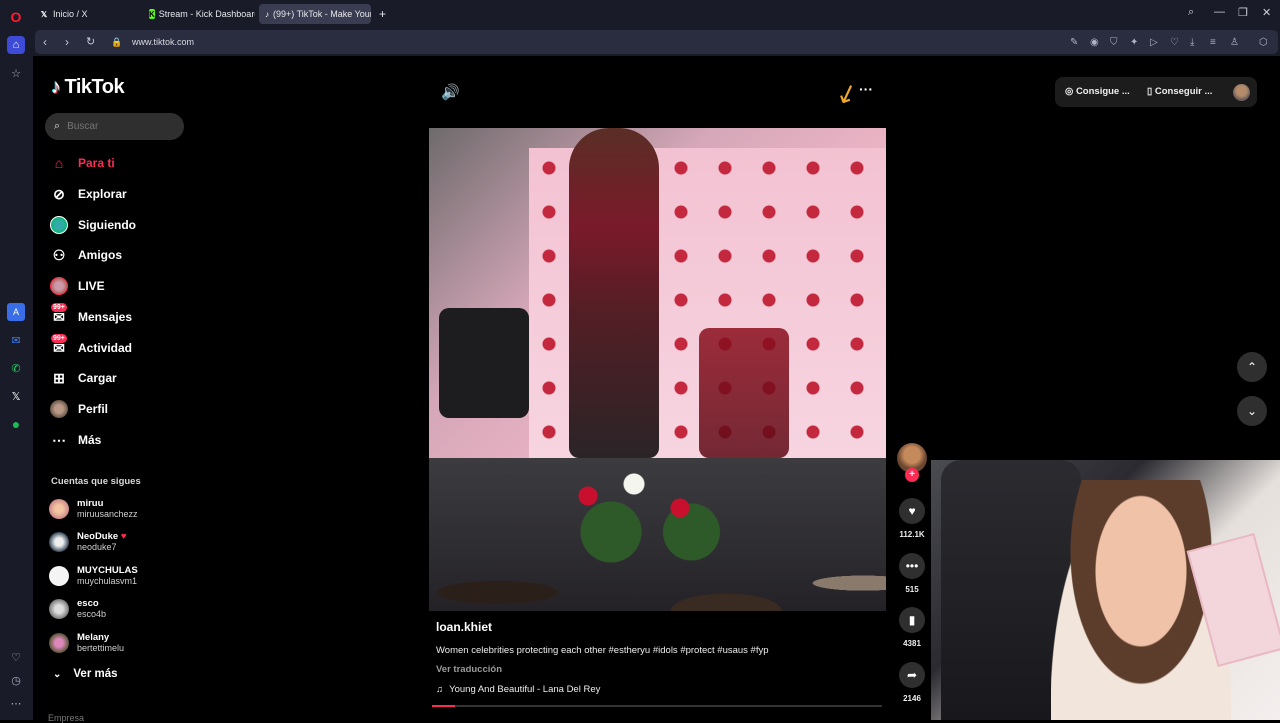 The height and width of the screenshot is (723, 1280). I want to click on bookmark-icon: ▮, so click(912, 620).